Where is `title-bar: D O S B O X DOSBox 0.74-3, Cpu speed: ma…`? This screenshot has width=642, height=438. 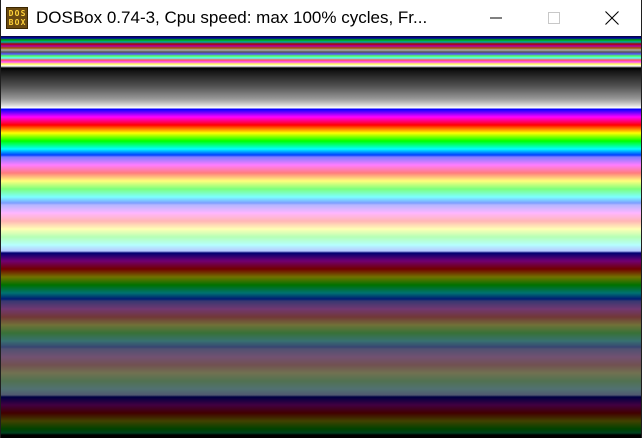
title-bar: D O S B O X DOSBox 0.74-3, Cpu speed: ma… is located at coordinates (321, 18).